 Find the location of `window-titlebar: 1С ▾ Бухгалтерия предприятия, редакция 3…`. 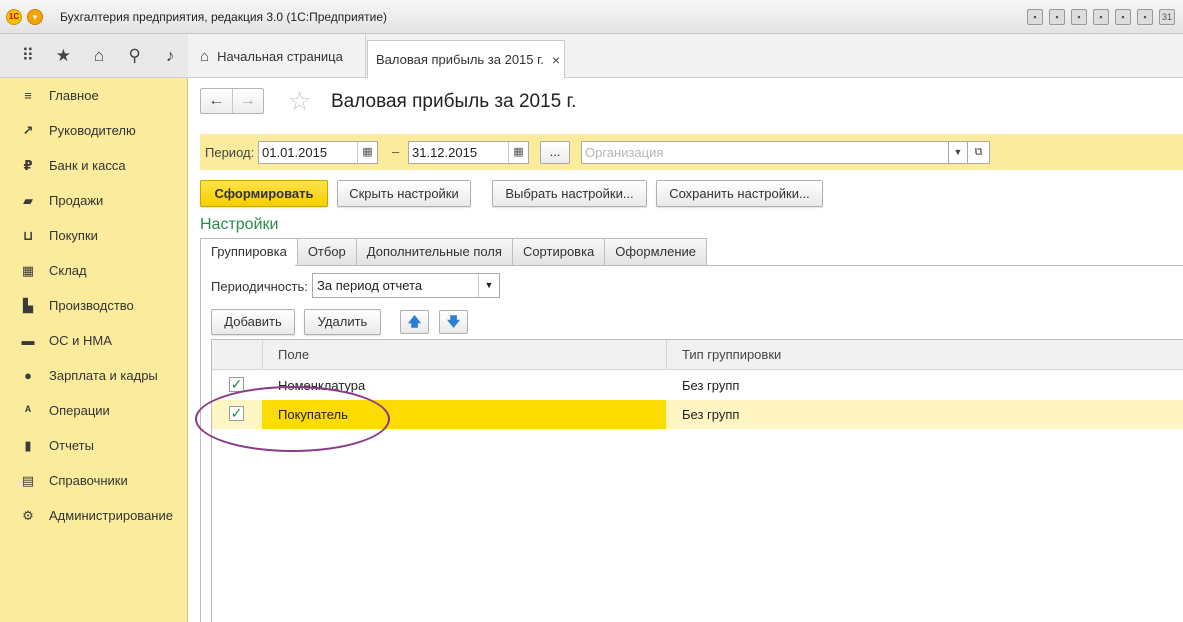

window-titlebar: 1С ▾ Бухгалтерия предприятия, редакция 3… is located at coordinates (591, 17).